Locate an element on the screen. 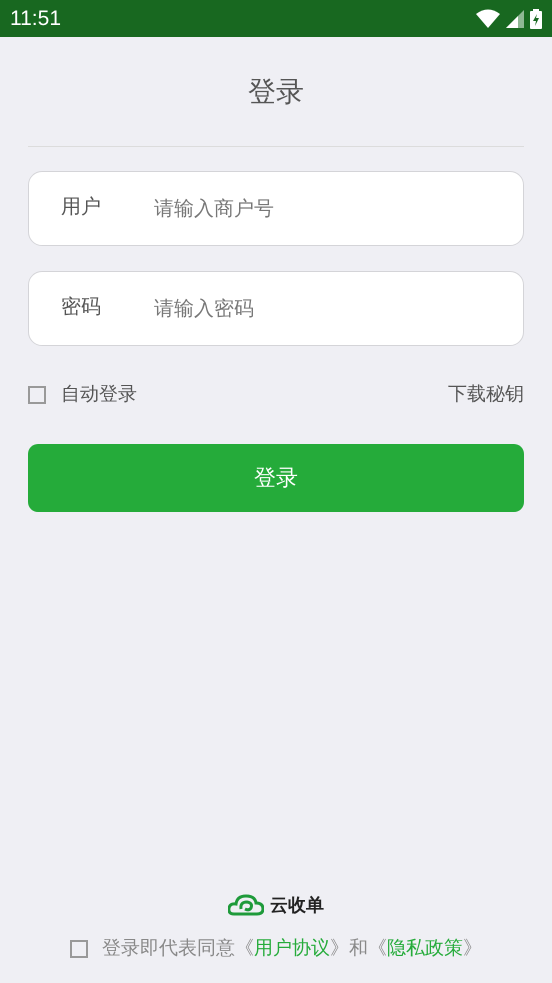 Image resolution: width=552 pixels, height=983 pixels. field-label: 密码 is located at coordinates (81, 307).